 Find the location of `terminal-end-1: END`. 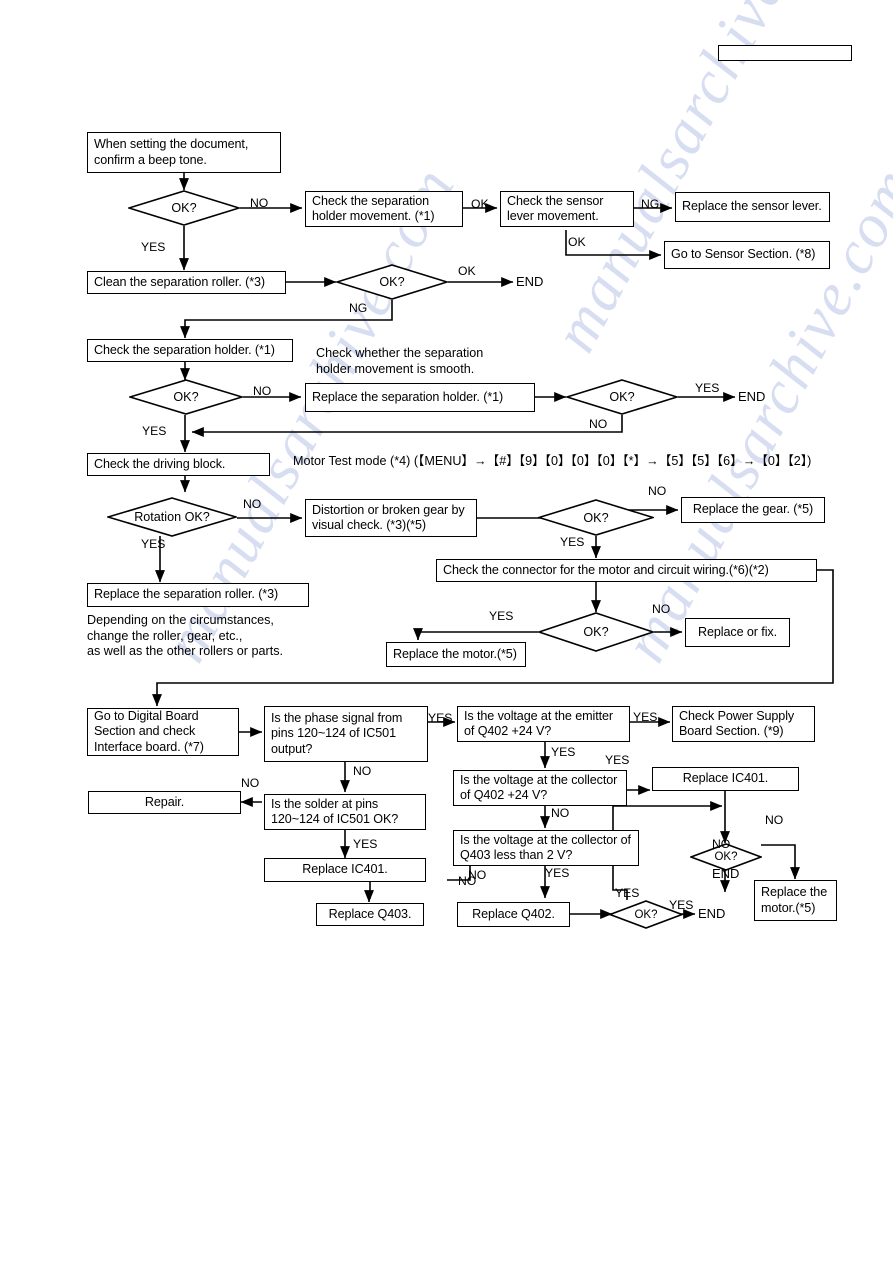

terminal-end-1: END is located at coordinates (530, 281).